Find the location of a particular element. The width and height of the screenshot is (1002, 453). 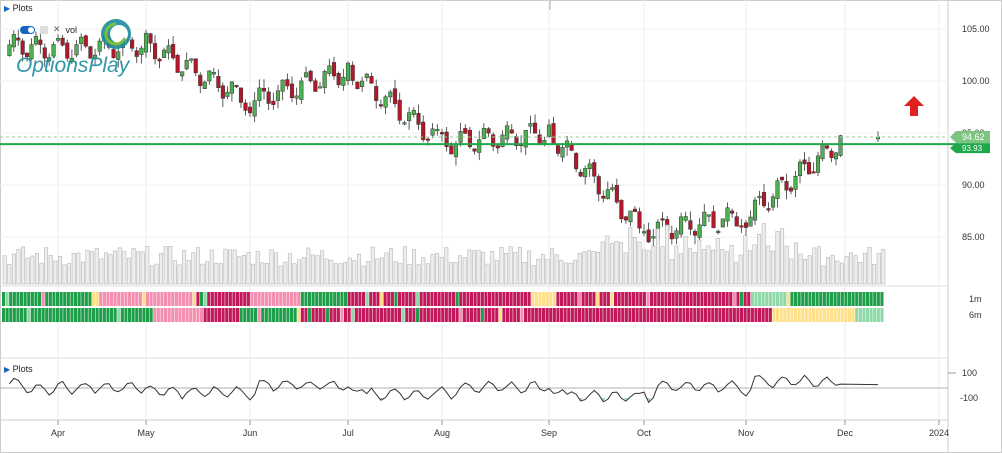

oscillator-plots-toggle: ▶ Plots is located at coordinates (18, 369).